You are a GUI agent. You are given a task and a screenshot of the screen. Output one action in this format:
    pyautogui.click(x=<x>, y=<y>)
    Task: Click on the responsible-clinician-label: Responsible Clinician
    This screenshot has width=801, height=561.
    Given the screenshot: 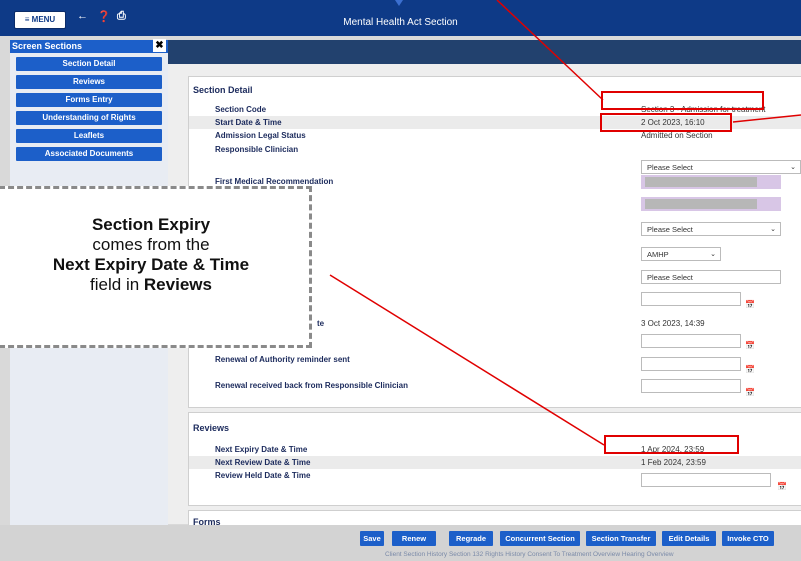 What is the action you would take?
    pyautogui.click(x=257, y=149)
    